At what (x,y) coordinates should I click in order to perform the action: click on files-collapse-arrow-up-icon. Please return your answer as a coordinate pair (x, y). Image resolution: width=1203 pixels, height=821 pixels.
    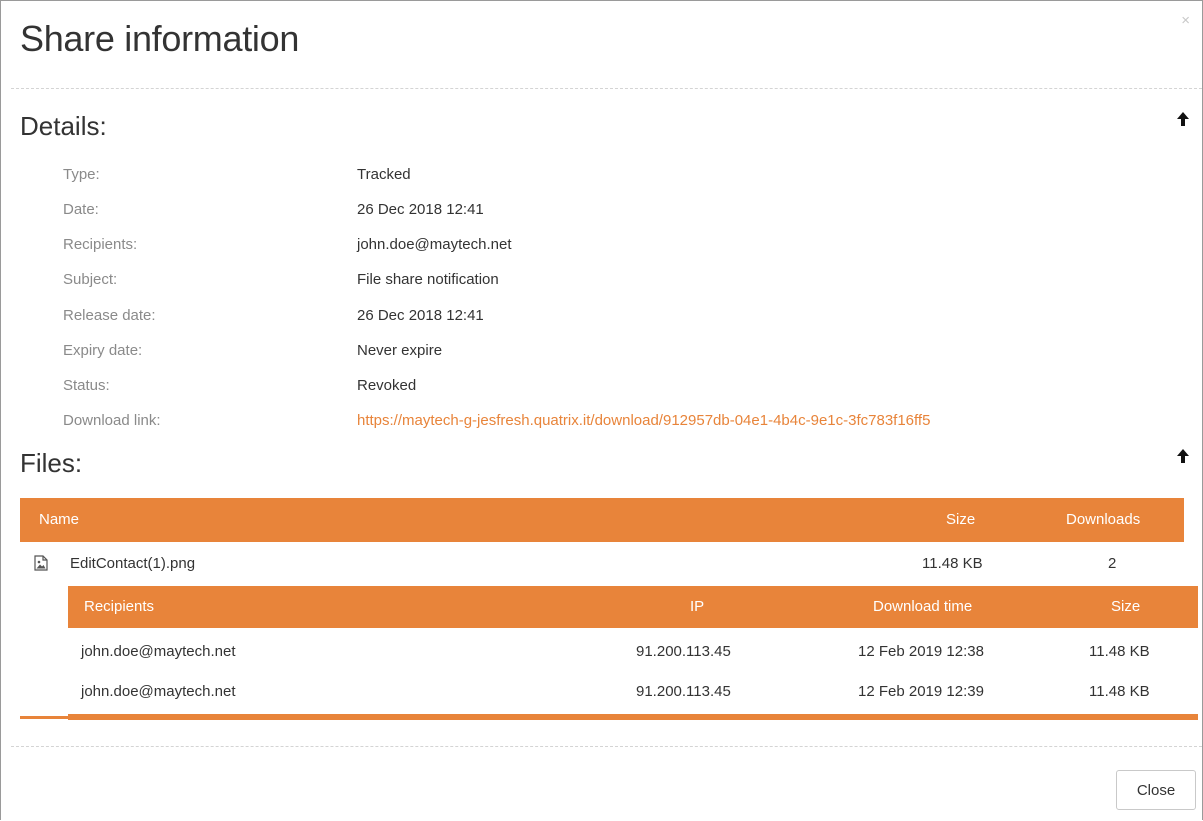
    Looking at the image, I should click on (1183, 456).